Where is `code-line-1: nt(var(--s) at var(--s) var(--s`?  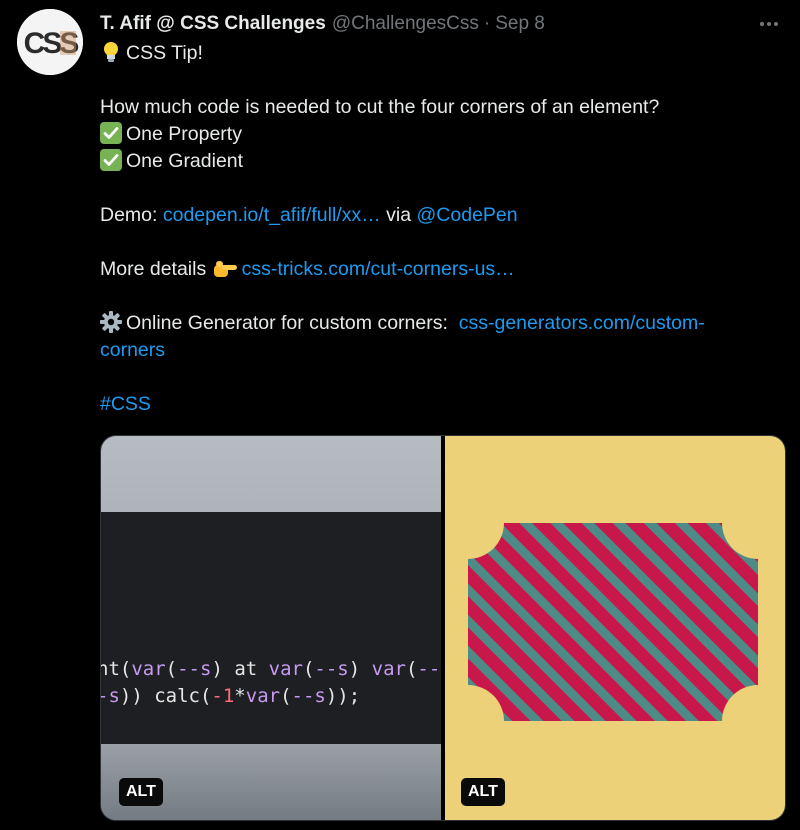
code-line-1: nt(var(--s) at var(--s) var(--s is located at coordinates (271, 669).